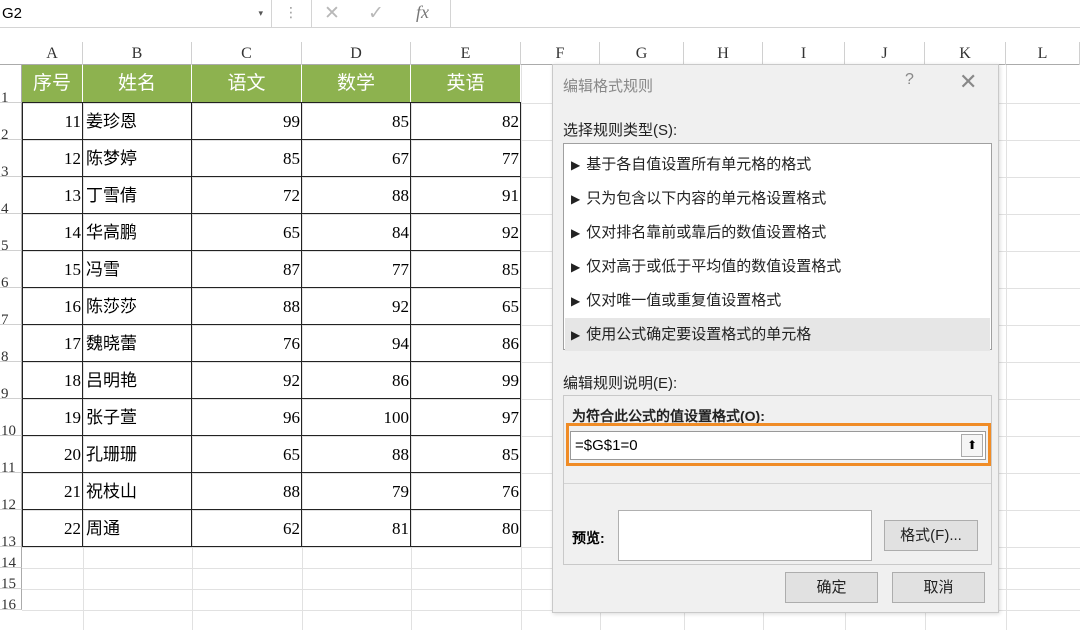 The width and height of the screenshot is (1080, 630). I want to click on table-cell: 81, so click(356, 528).